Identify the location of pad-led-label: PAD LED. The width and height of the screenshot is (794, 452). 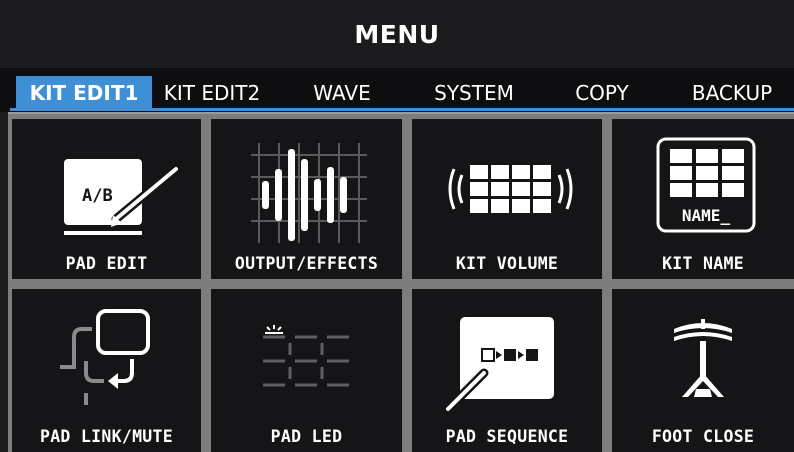
(306, 436).